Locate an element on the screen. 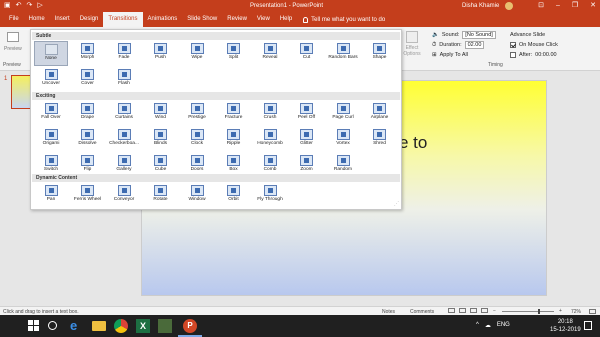 Image resolution: width=600 pixels, height=337 pixels. powerpoint-icon: P is located at coordinates (190, 326).